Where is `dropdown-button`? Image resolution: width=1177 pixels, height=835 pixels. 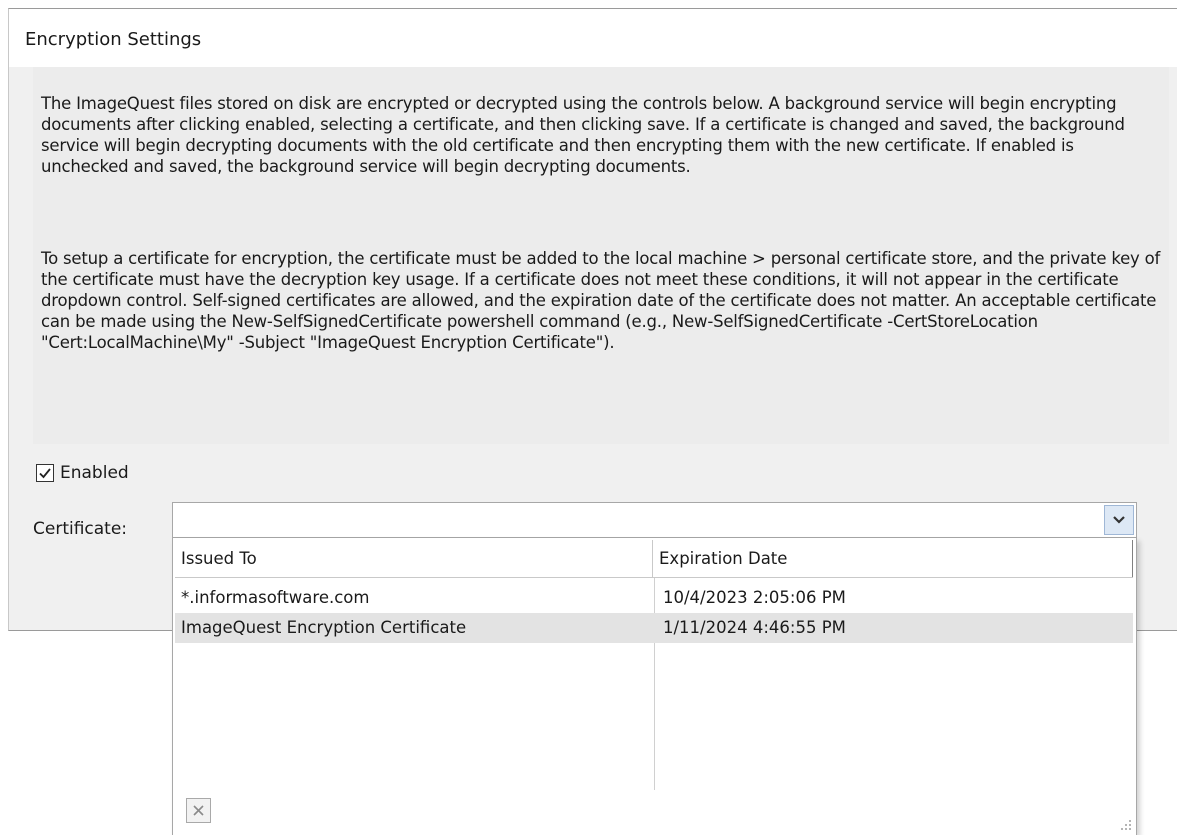
dropdown-button is located at coordinates (1119, 520).